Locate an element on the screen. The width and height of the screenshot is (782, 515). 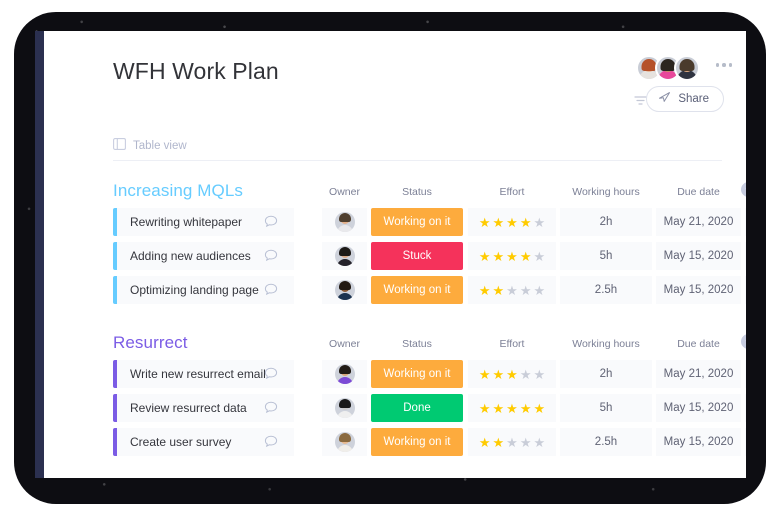
task-name-cell: Review resurrect data is located at coordinates (205, 408).